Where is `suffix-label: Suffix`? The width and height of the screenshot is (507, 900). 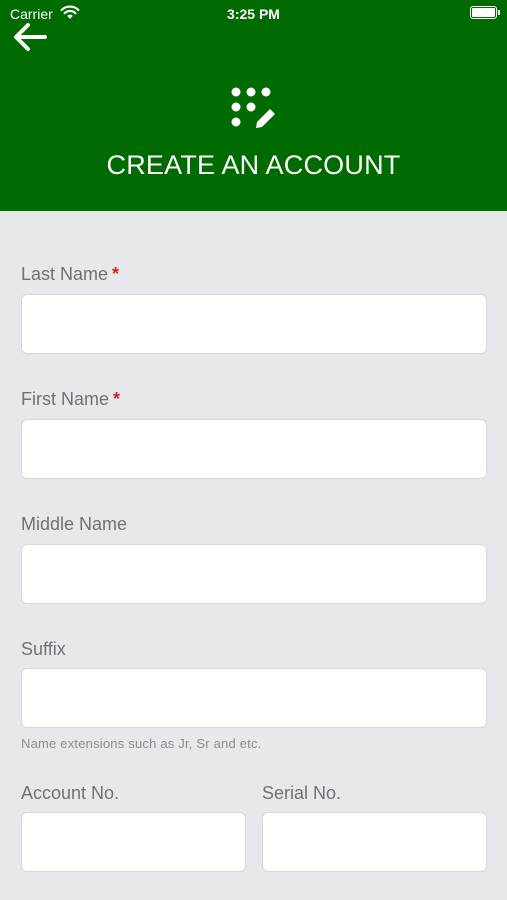
suffix-label: Suffix is located at coordinates (43, 649).